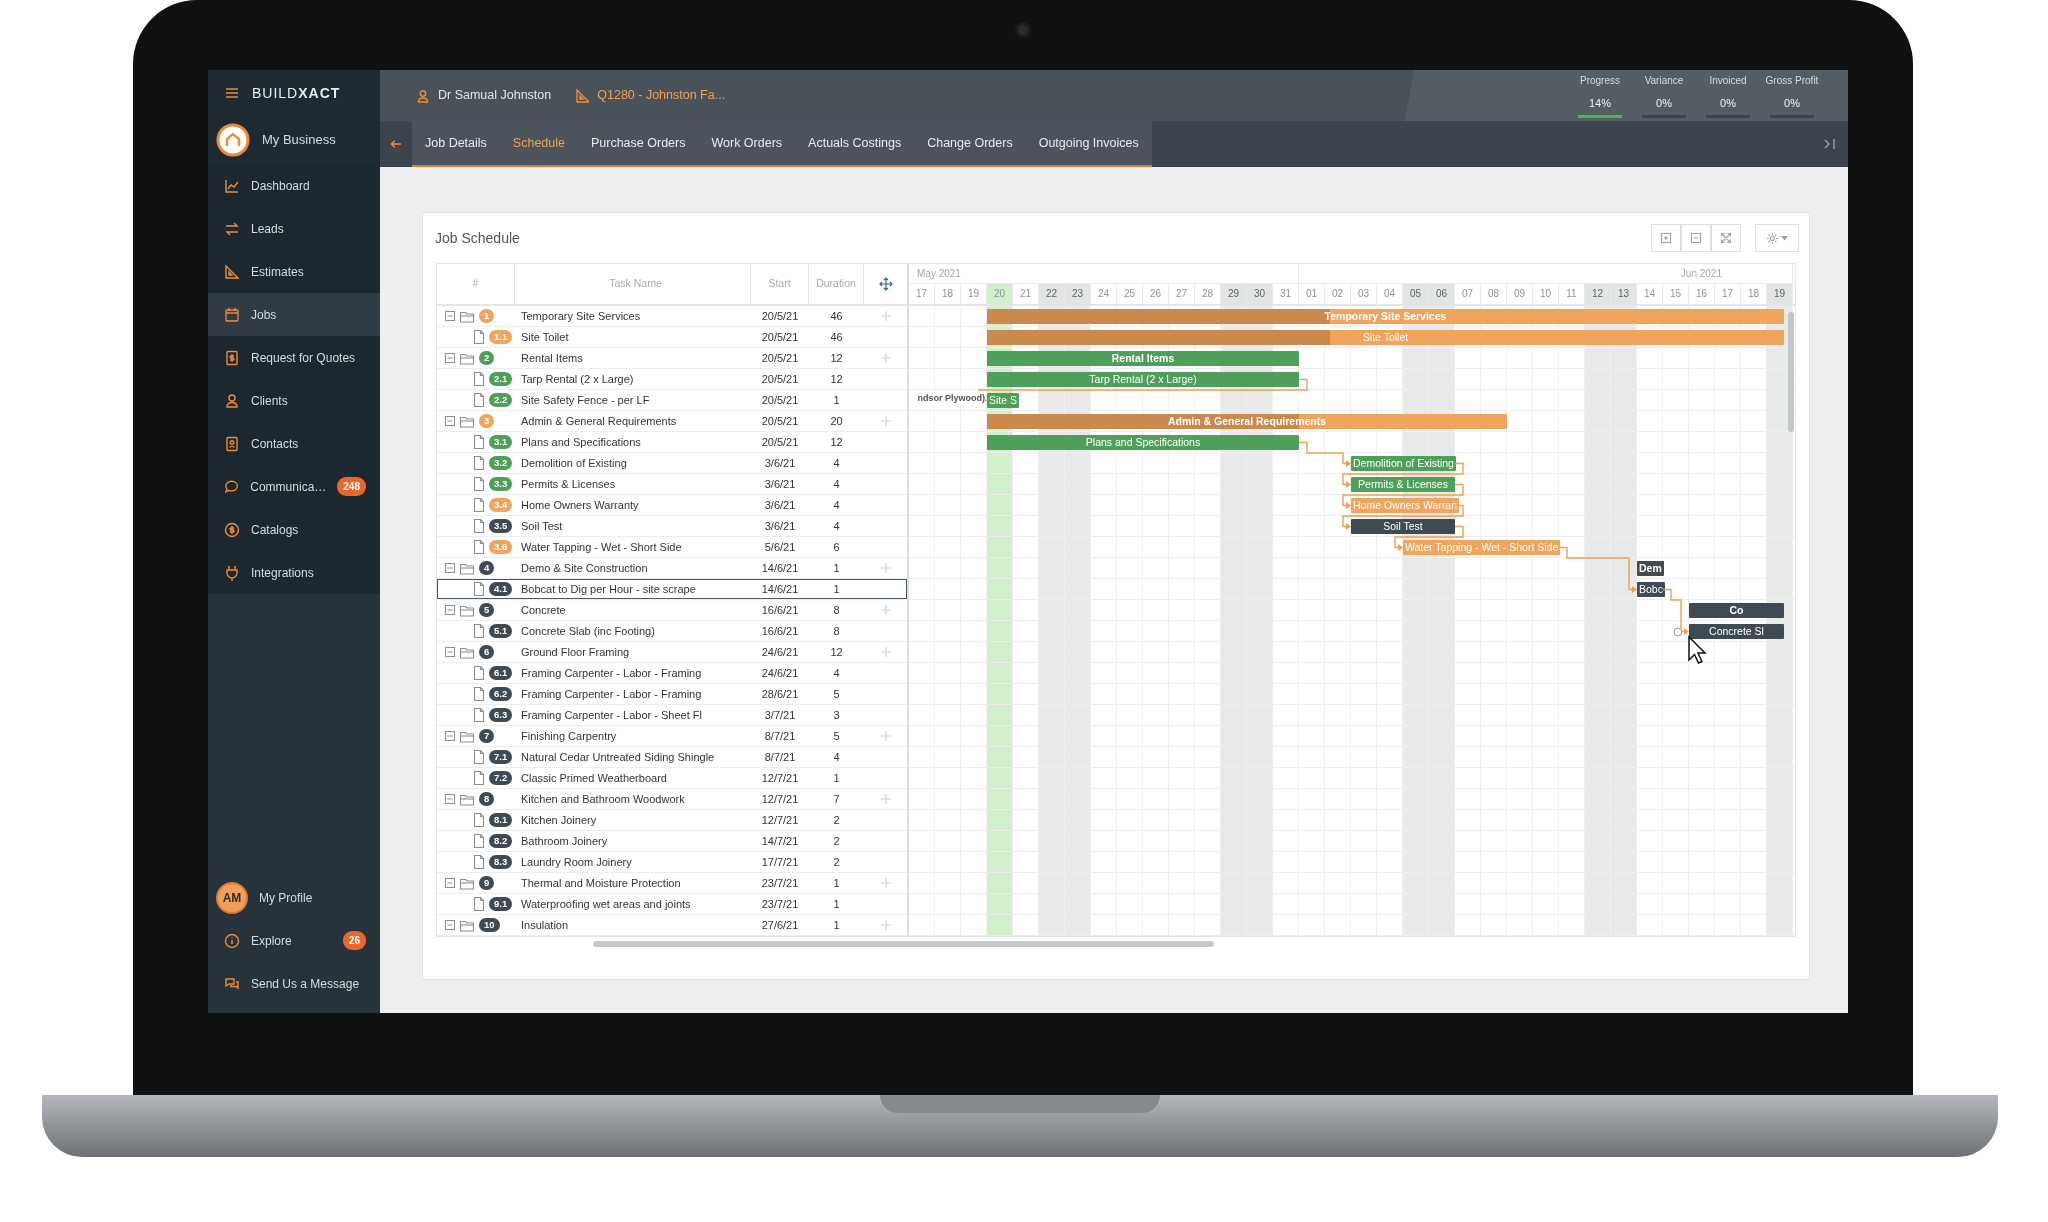 The width and height of the screenshot is (2048, 1222). I want to click on task-row: 2.1 Tarp Rental (2 x Large) 20/5/21 12, so click(672, 379).